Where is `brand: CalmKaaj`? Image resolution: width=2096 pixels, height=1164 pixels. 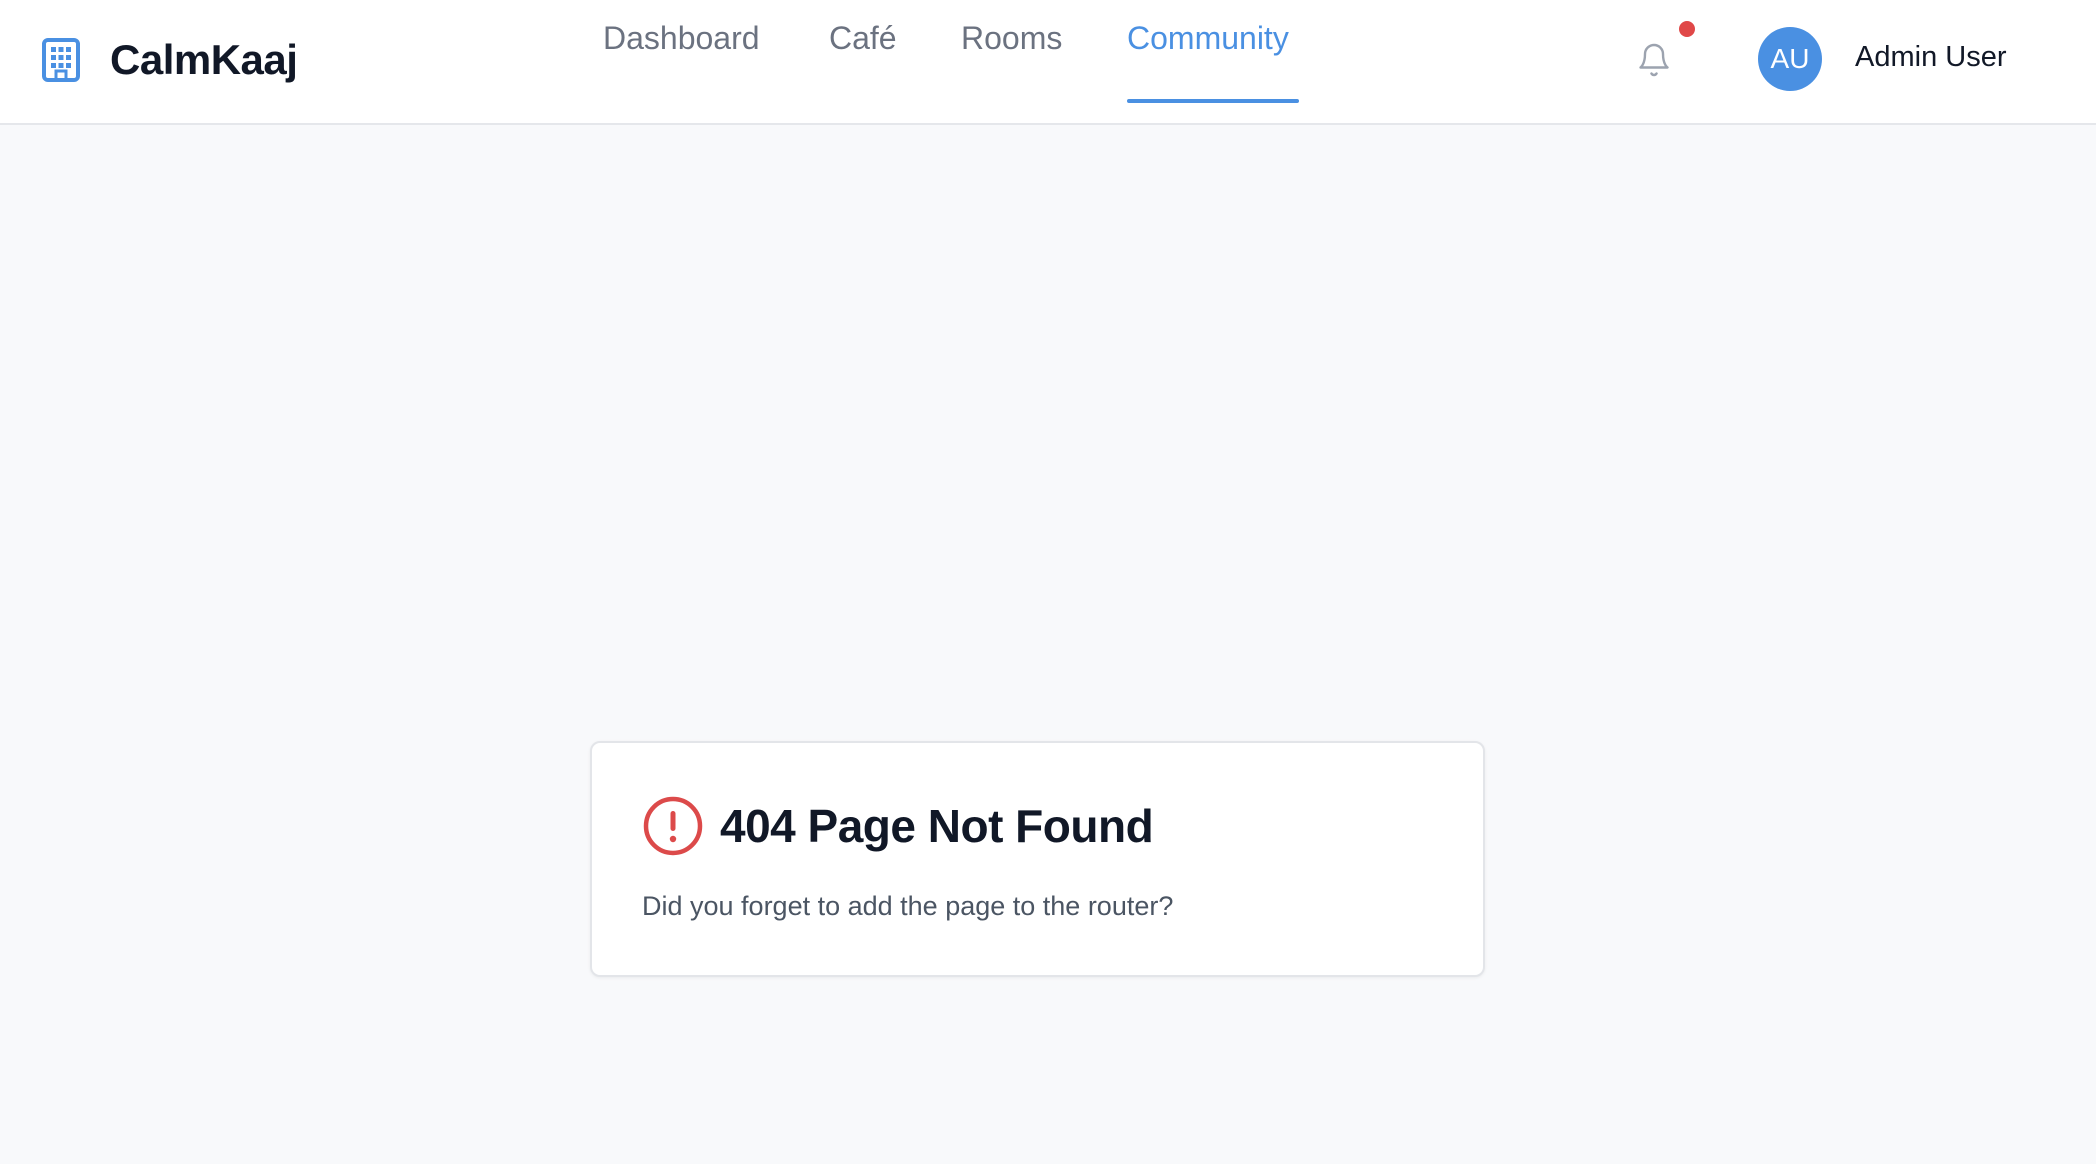
brand: CalmKaaj is located at coordinates (168, 60).